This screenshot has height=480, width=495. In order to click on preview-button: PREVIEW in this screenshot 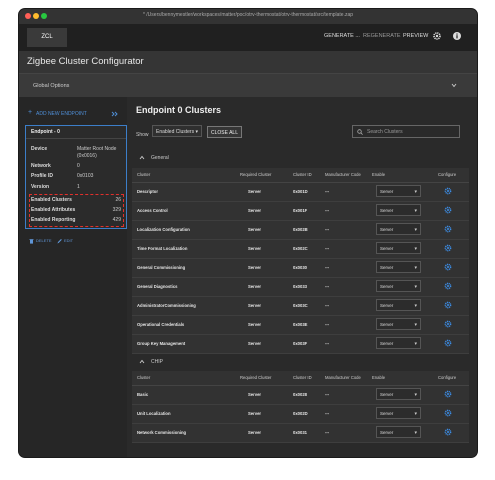, I will do `click(415, 36)`.